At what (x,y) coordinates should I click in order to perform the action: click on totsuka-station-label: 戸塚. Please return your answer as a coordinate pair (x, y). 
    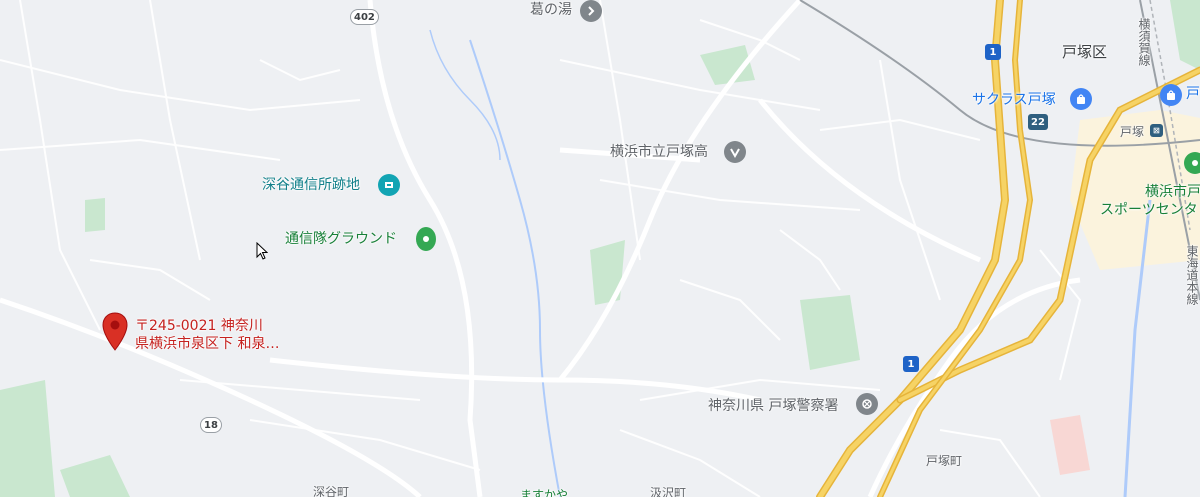
    Looking at the image, I should click on (1132, 132).